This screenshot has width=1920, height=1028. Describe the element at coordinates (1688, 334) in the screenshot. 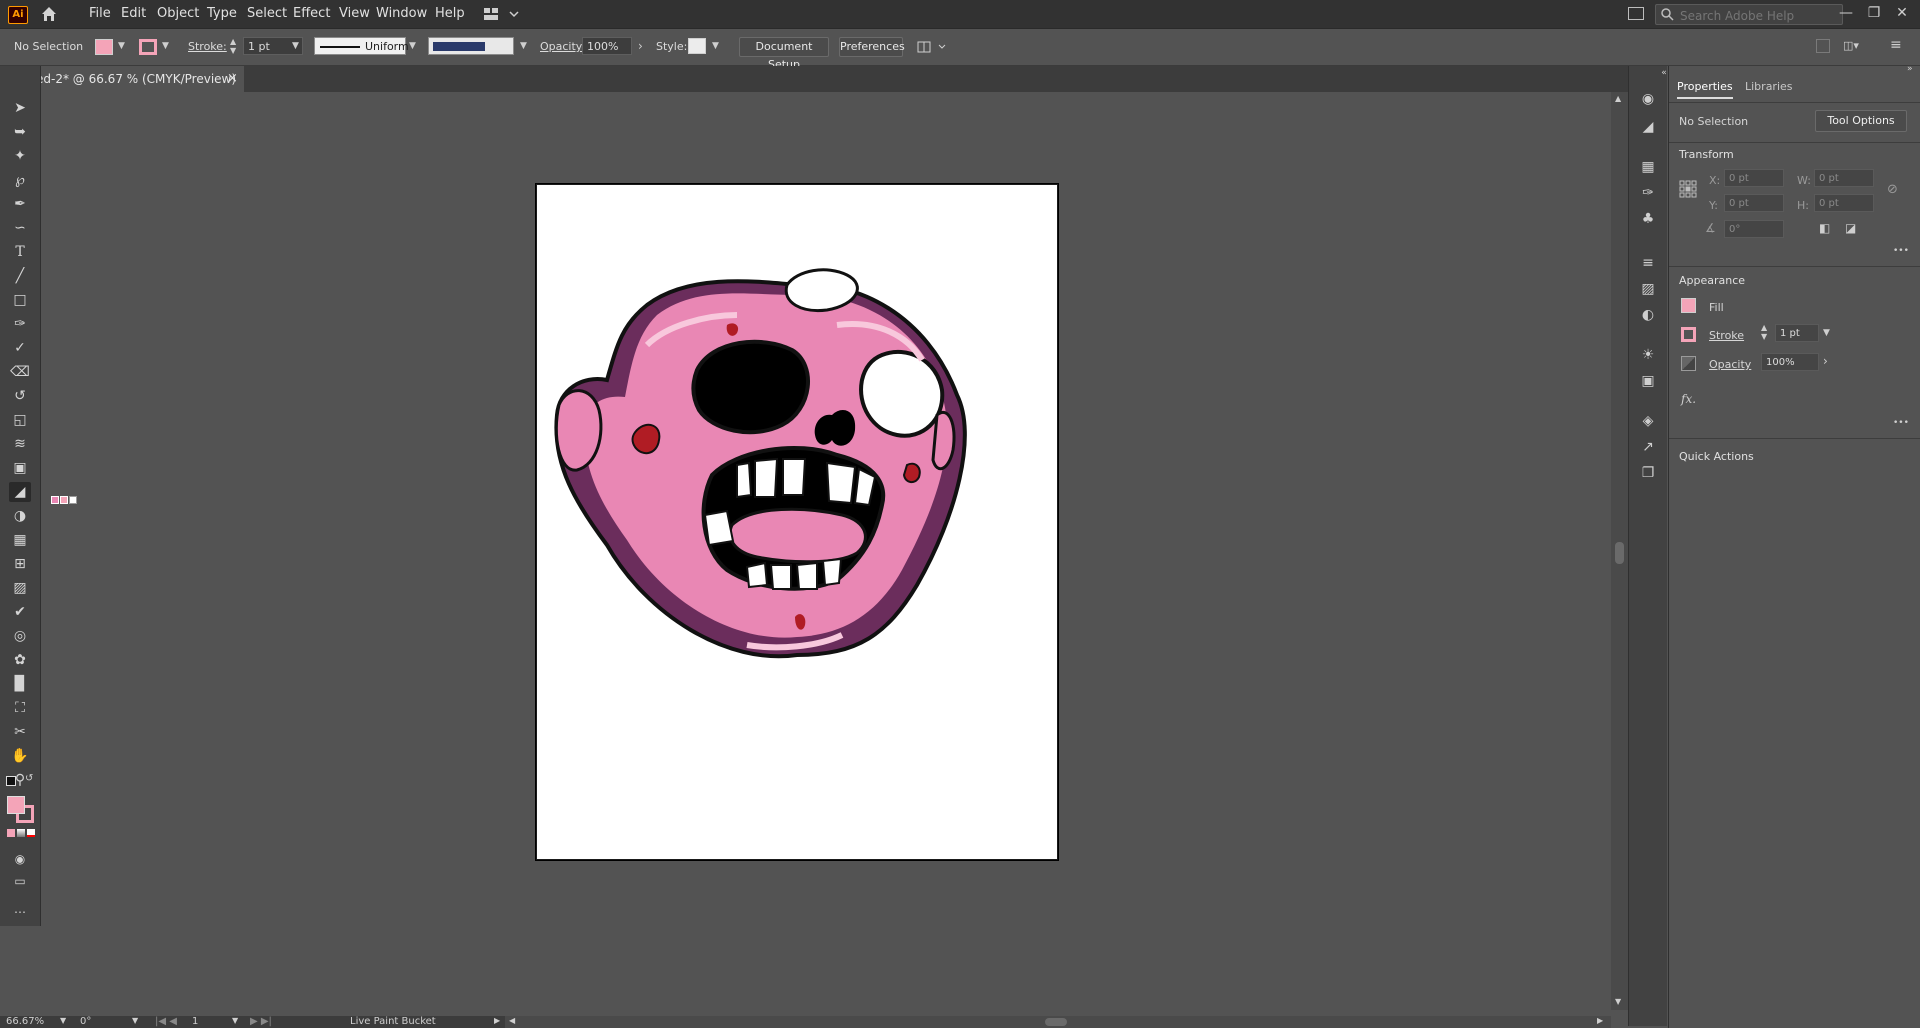

I see `appearance-stroke-swatch` at that location.